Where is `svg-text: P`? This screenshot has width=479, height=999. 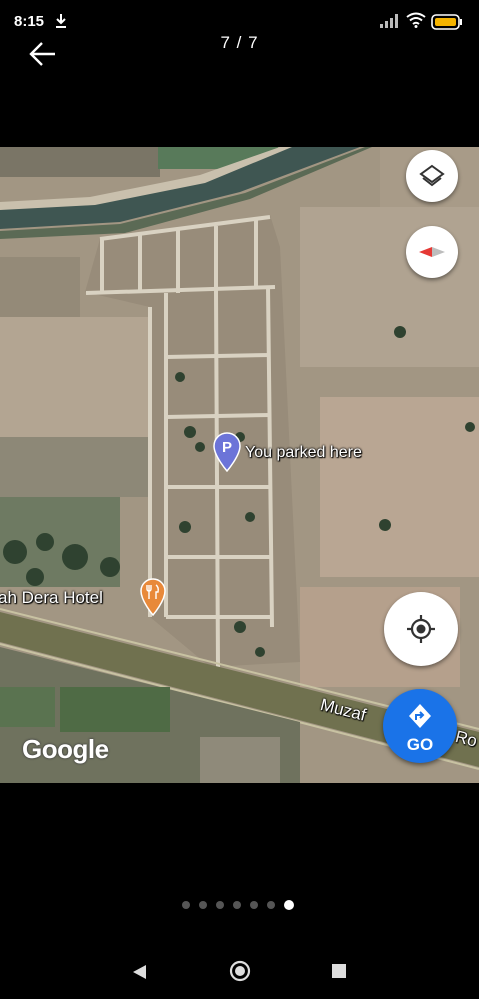 svg-text: P is located at coordinates (227, 447).